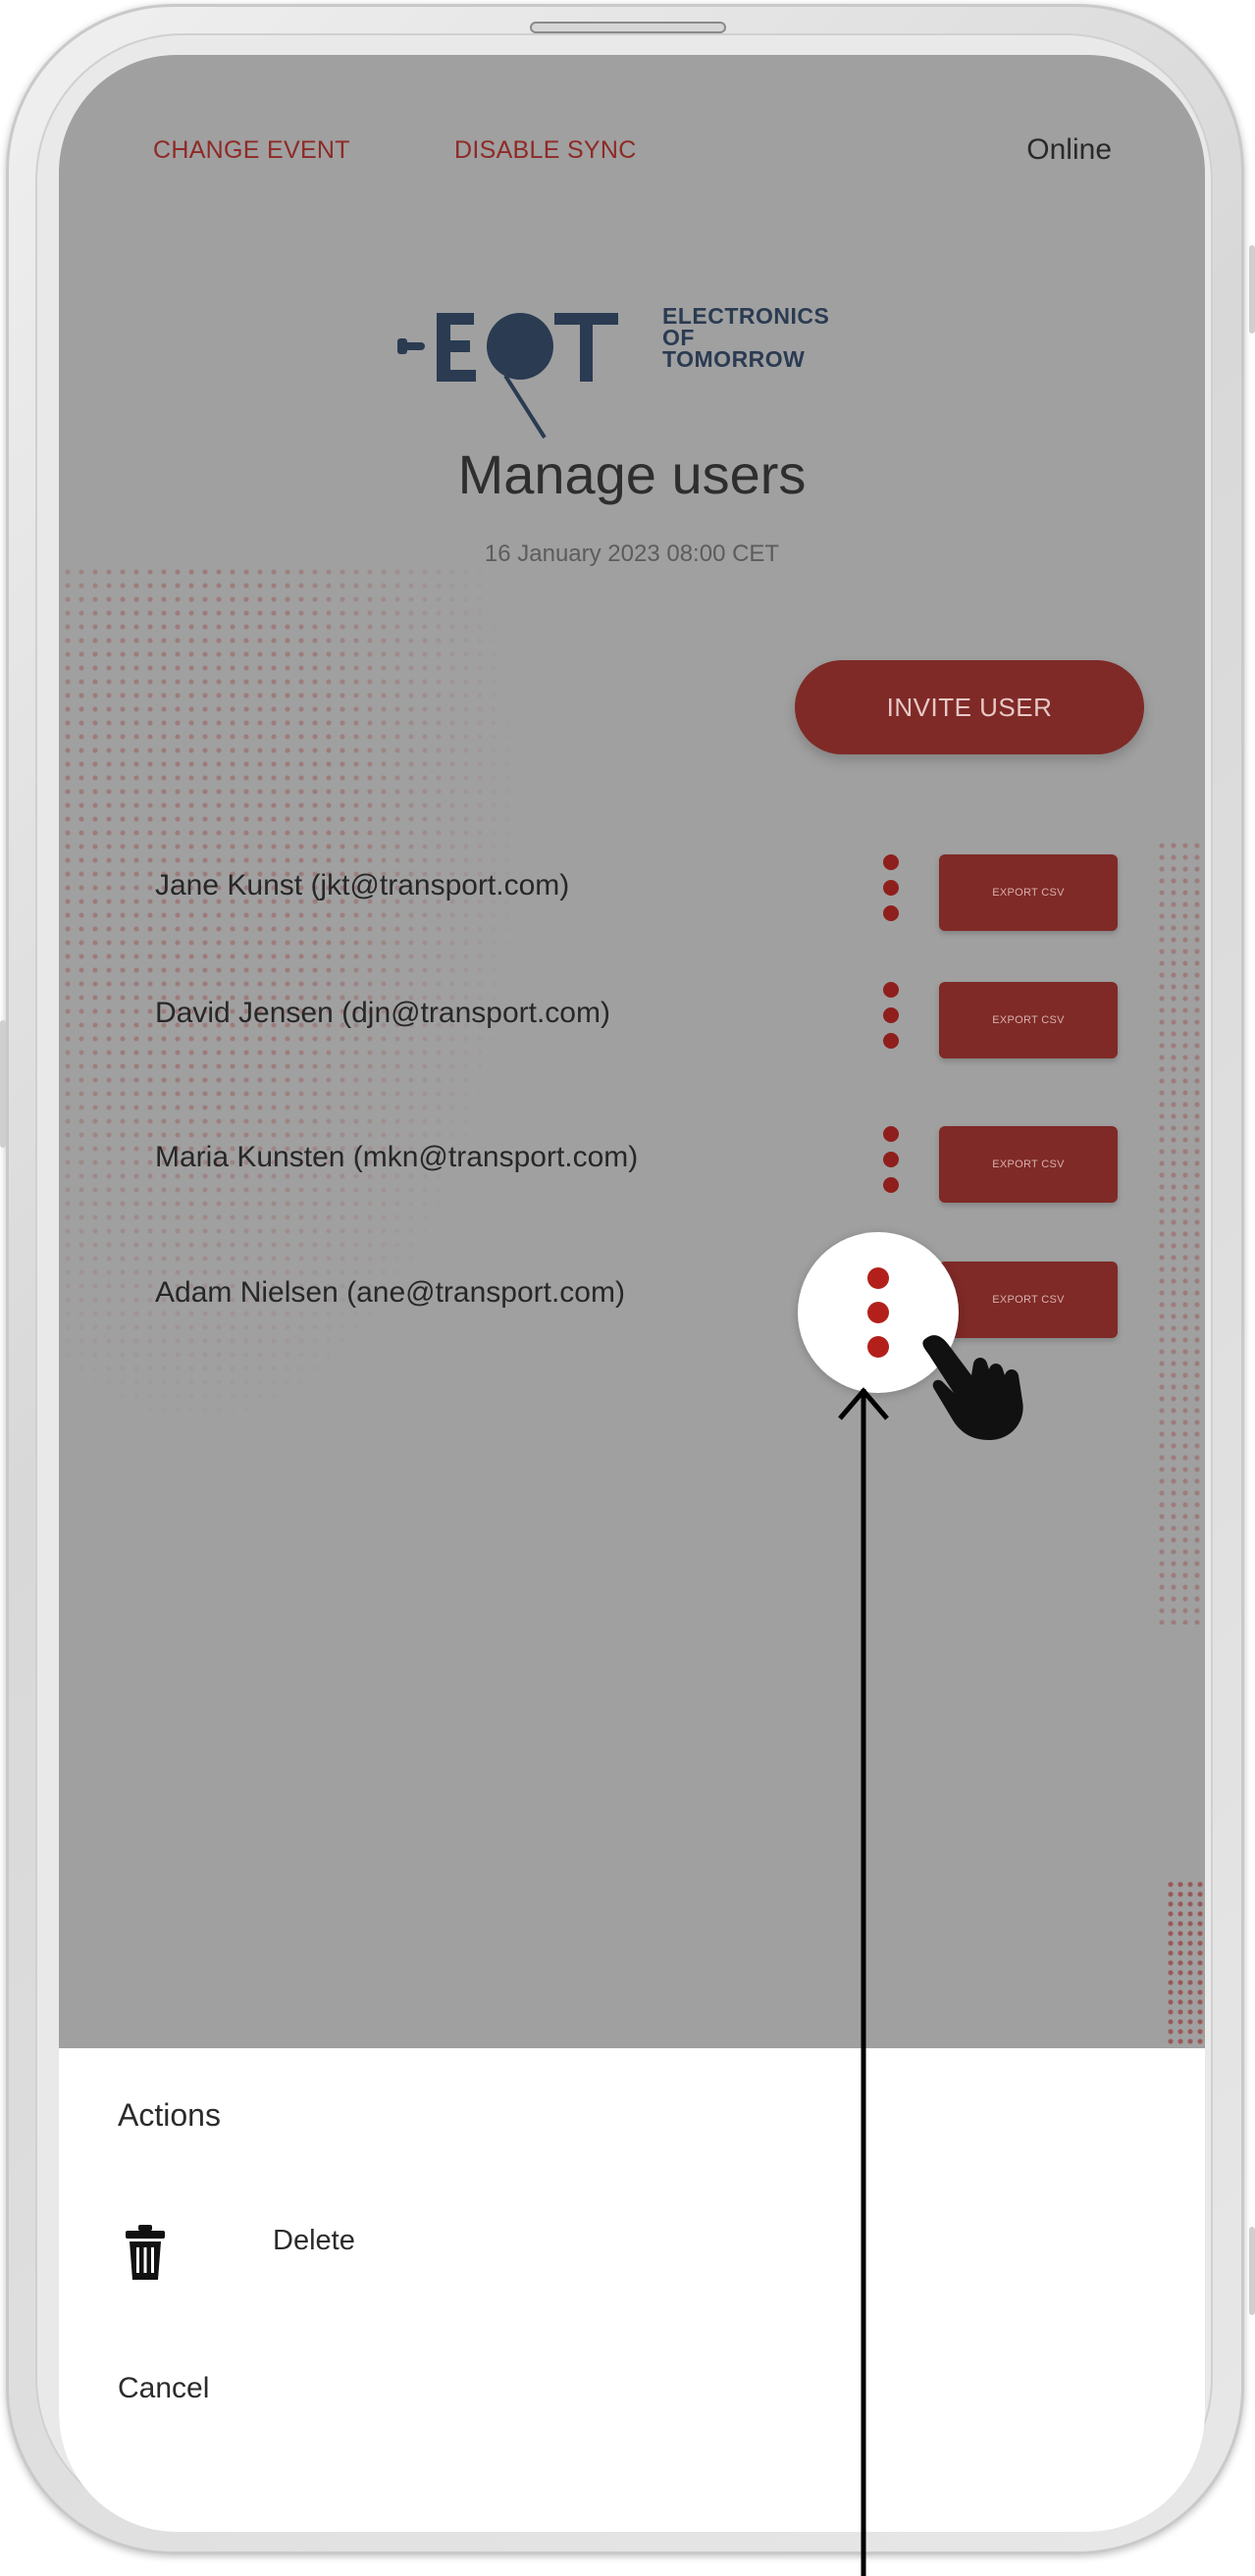  I want to click on user-label: David Jensen (djn@transport.com), so click(383, 1013).